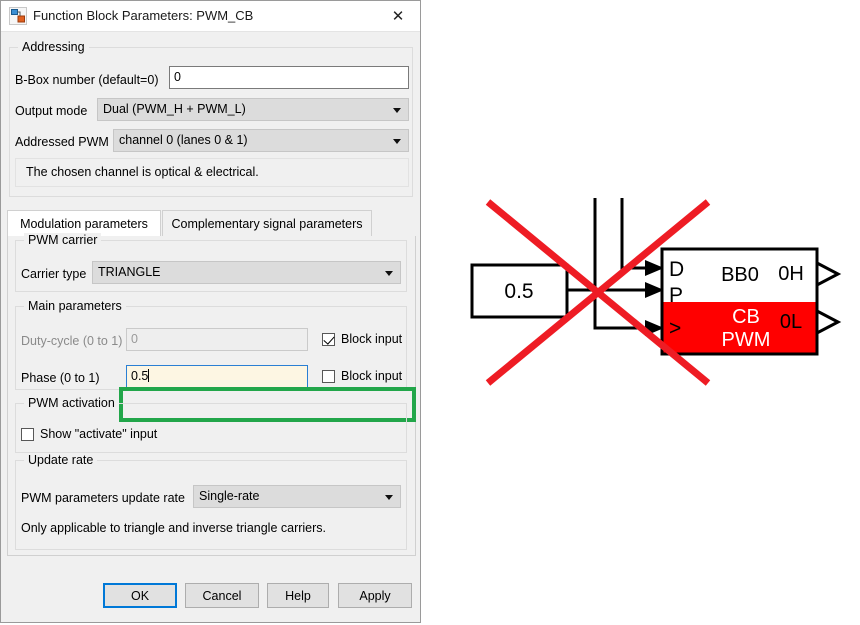 The width and height of the screenshot is (860, 625). I want to click on output-mode-select: Dual (PWM_H + PWM_L), so click(253, 109).